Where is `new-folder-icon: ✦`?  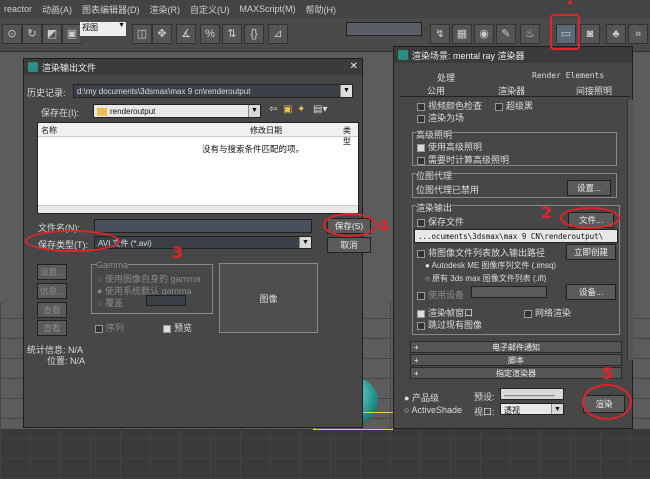 new-folder-icon: ✦ is located at coordinates (301, 109).